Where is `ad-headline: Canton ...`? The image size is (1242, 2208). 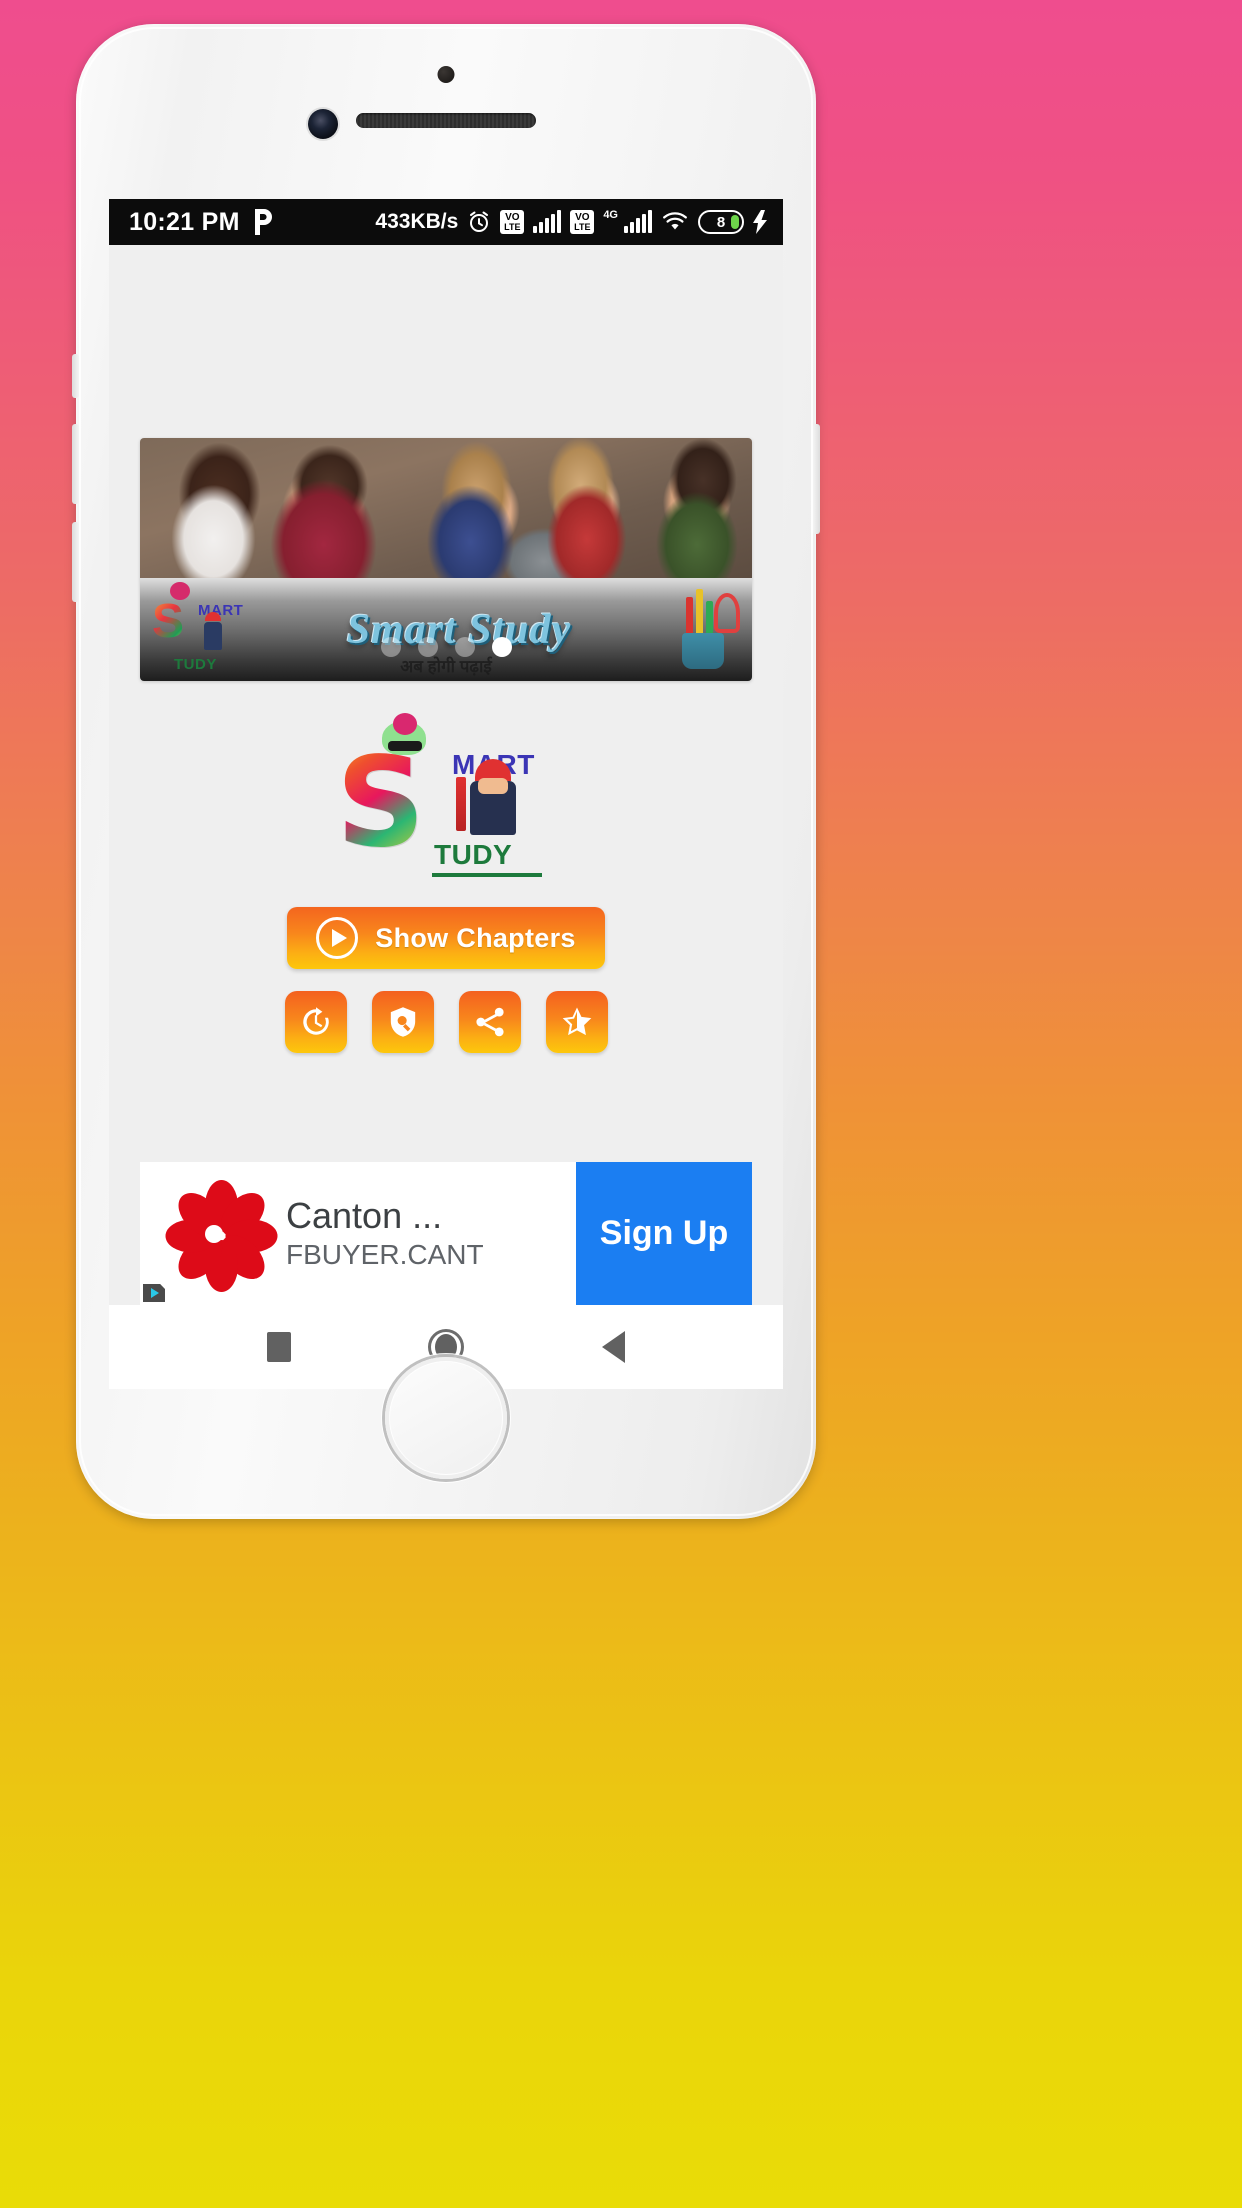 ad-headline: Canton ... is located at coordinates (364, 1215).